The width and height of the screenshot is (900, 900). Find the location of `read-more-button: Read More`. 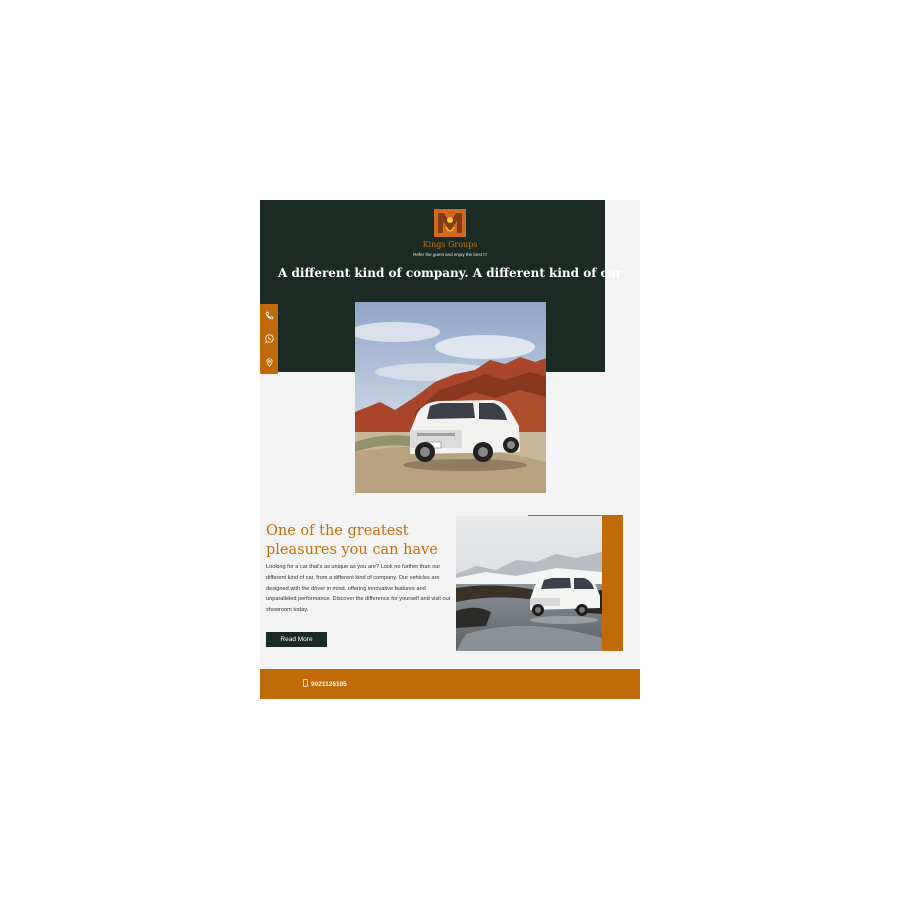

read-more-button: Read More is located at coordinates (296, 639).